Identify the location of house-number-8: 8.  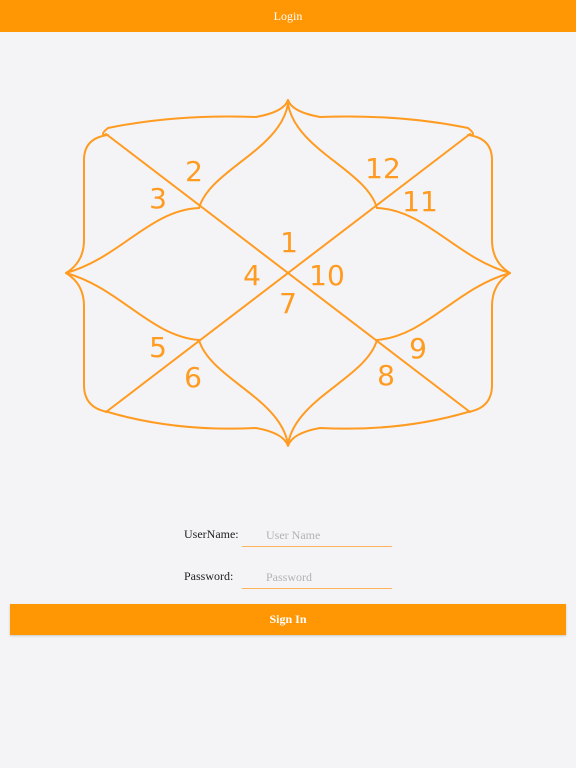
(386, 375).